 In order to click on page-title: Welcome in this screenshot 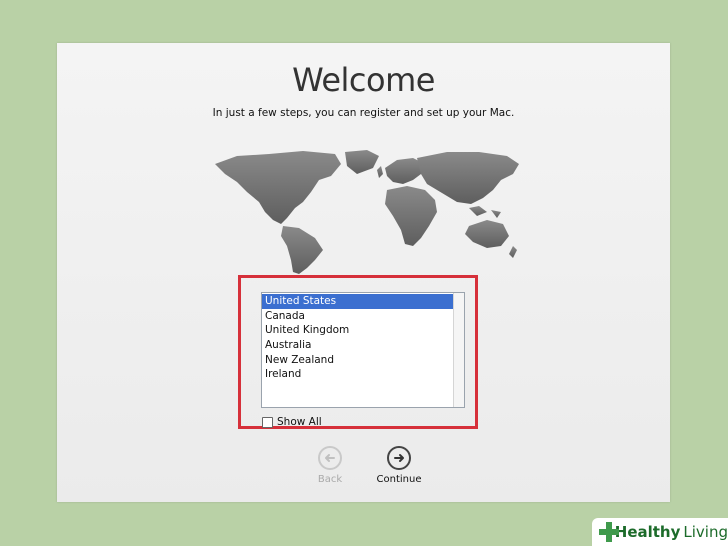, I will do `click(363, 80)`.